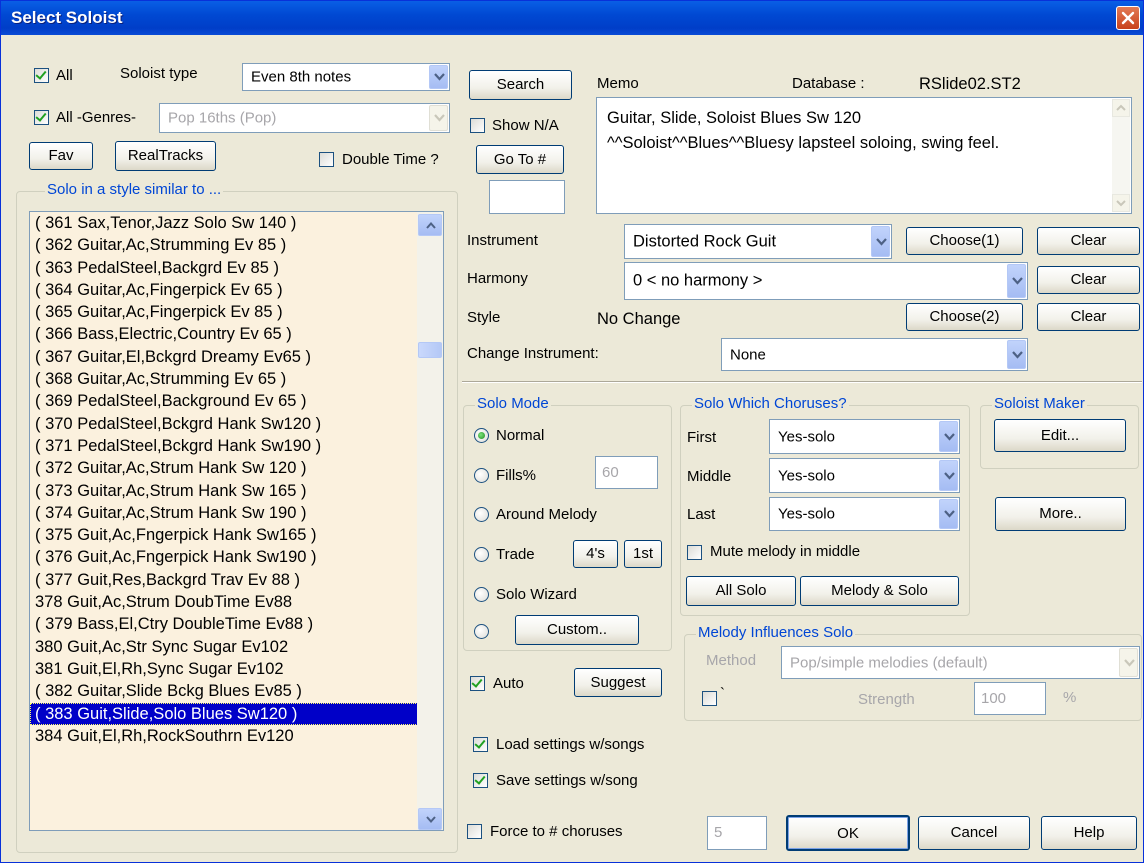  What do you see at coordinates (346, 77) in the screenshot?
I see `soloist-type-select: Even 8th notes` at bounding box center [346, 77].